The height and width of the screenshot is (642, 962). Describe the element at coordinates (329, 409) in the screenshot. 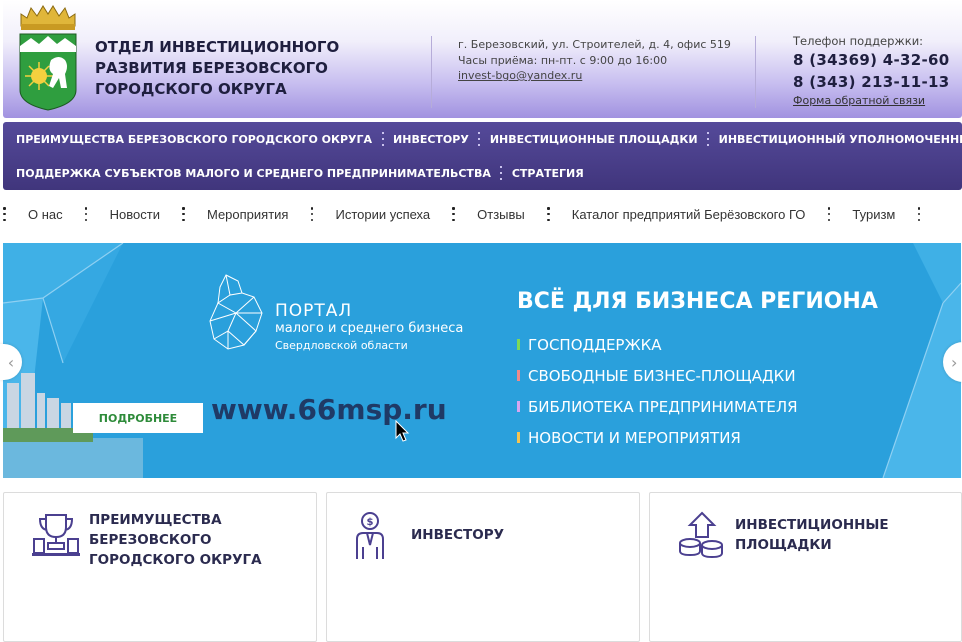

I see `portal-url: www.66msp.ru` at that location.